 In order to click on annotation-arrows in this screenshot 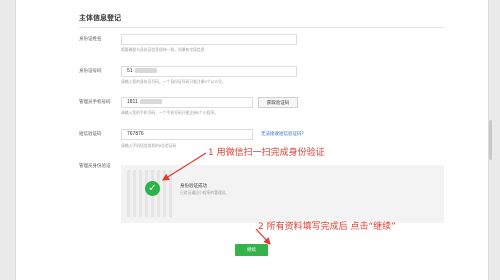, I will do `click(216, 198)`.